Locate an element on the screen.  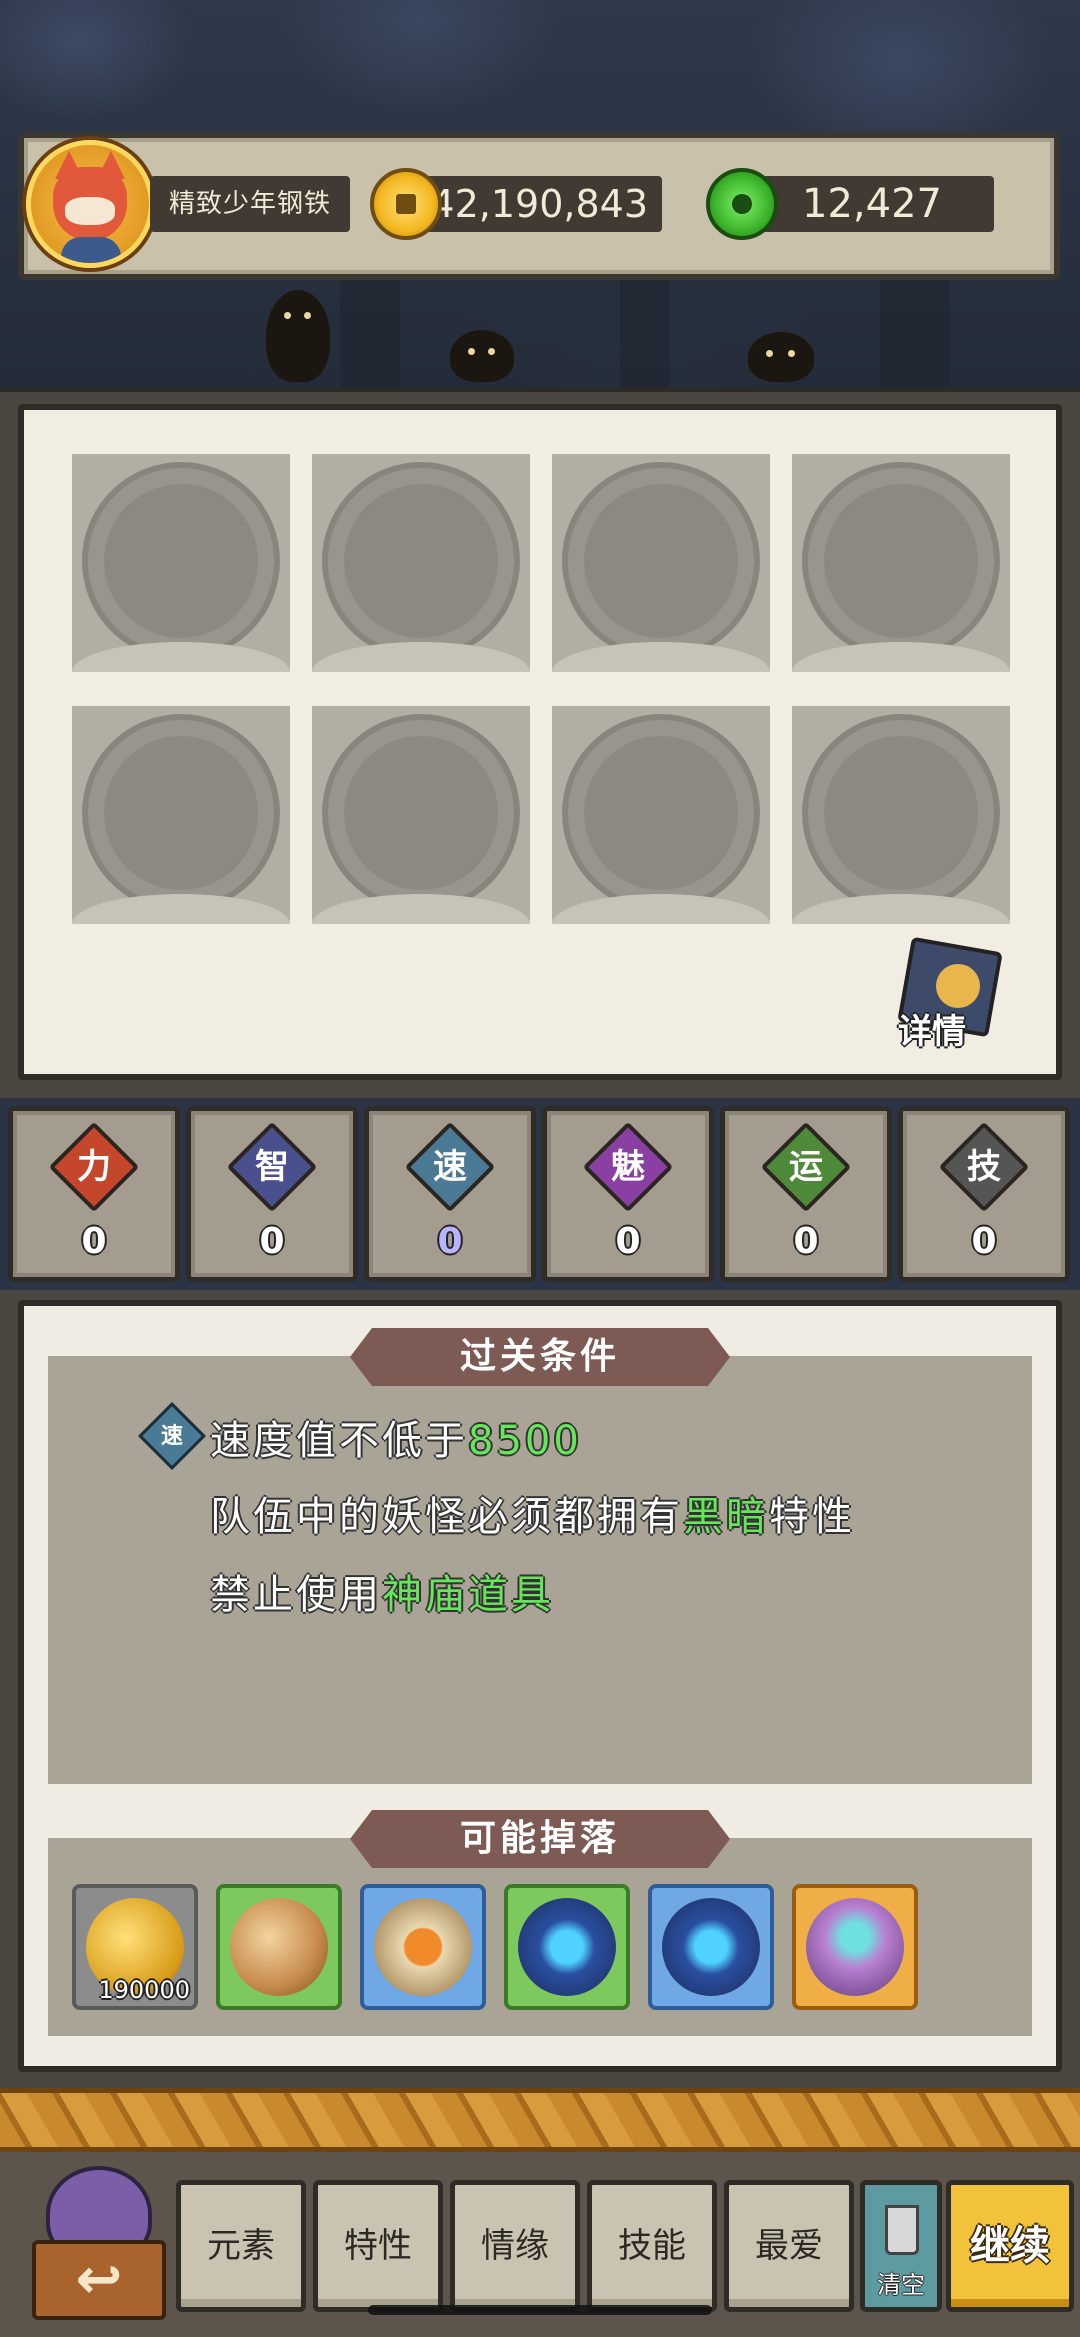
tab-skill: 技能 is located at coordinates (652, 2246).